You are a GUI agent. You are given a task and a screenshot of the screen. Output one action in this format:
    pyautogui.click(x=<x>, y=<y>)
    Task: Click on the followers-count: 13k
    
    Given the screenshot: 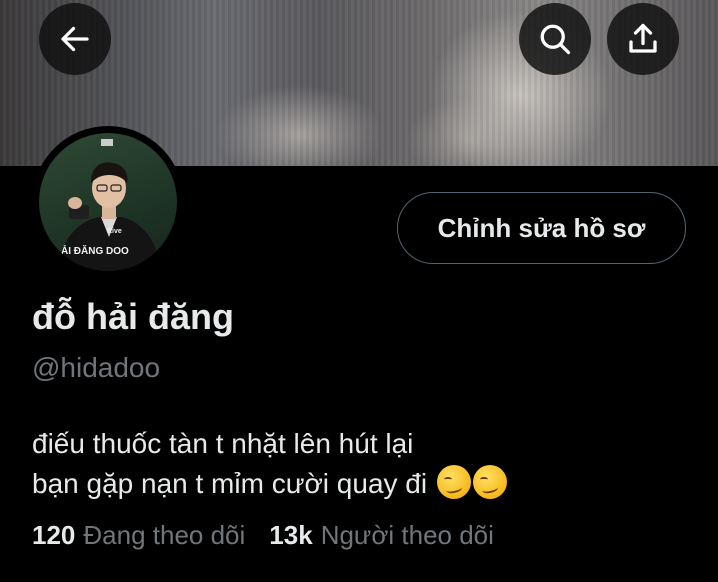 What is the action you would take?
    pyautogui.click(x=291, y=535)
    